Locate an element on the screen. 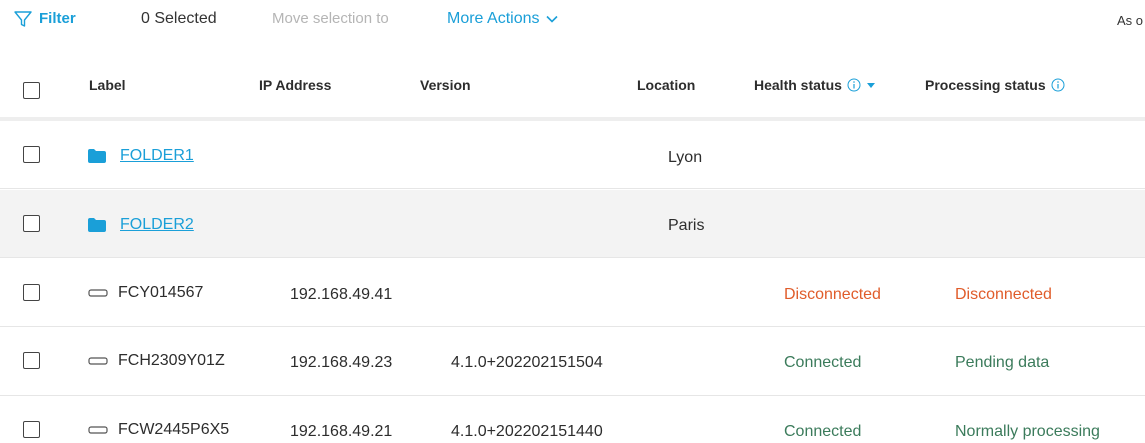  version-cell: 4.1.0+202202151440 is located at coordinates (527, 431).